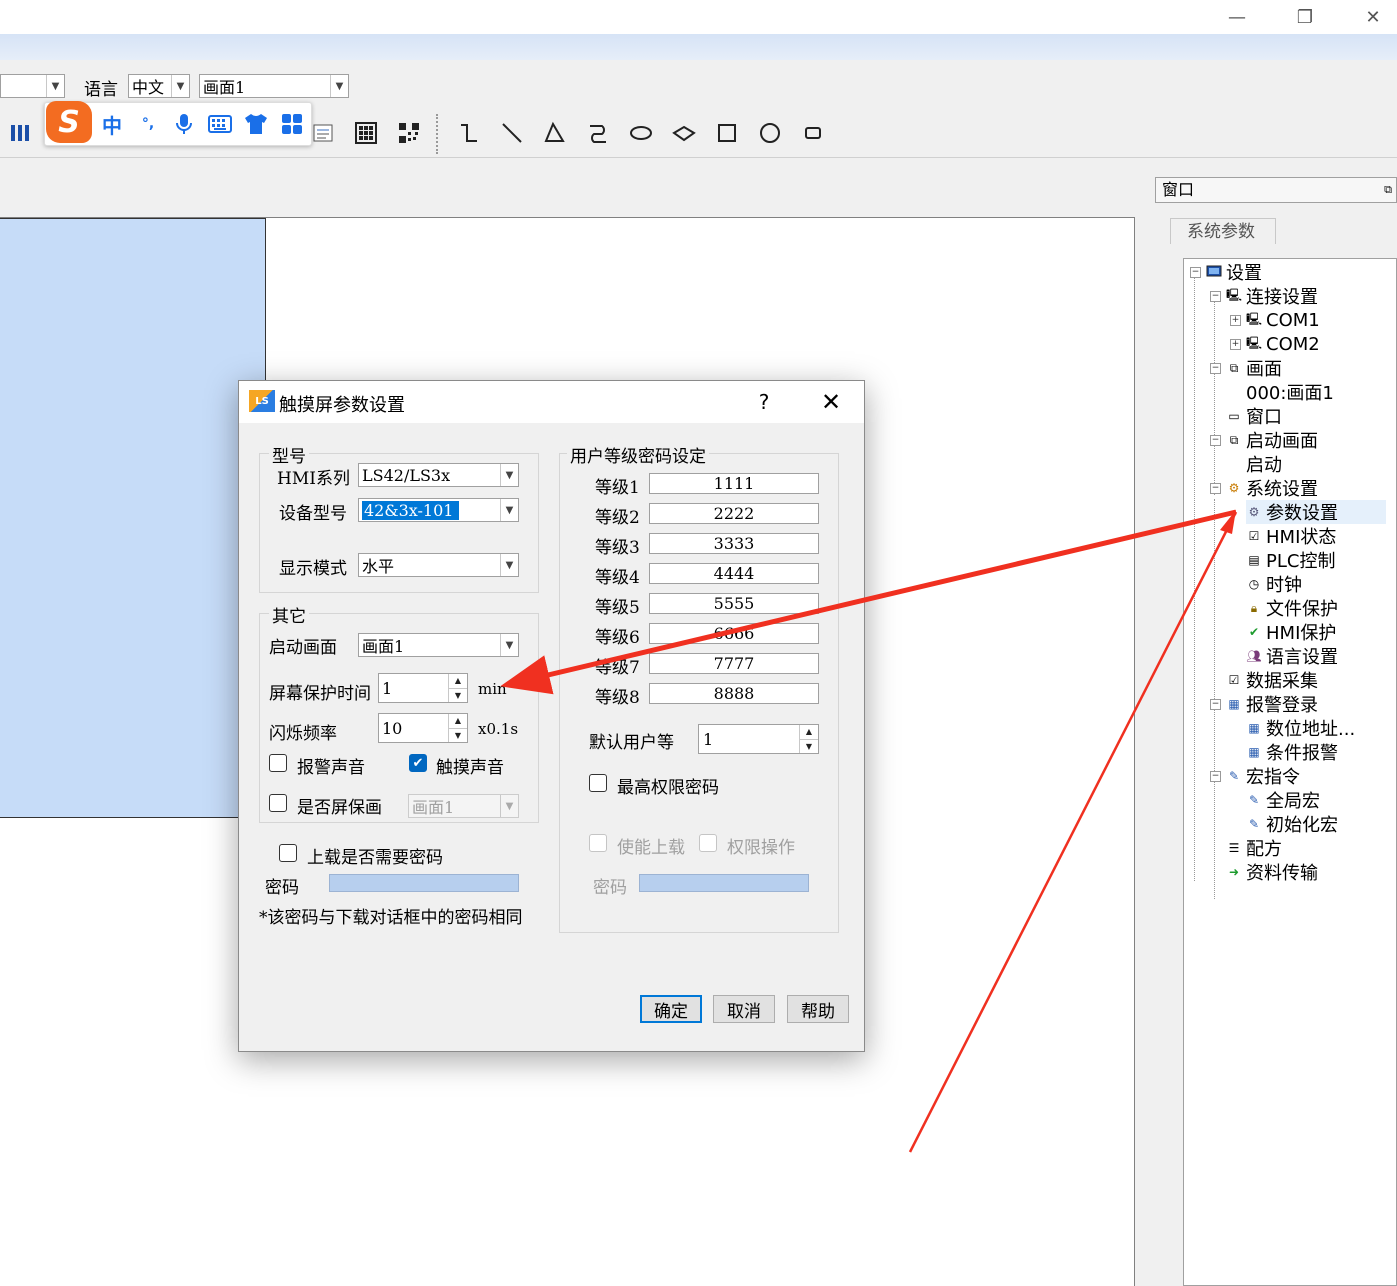 The width and height of the screenshot is (1397, 1286). What do you see at coordinates (274, 86) in the screenshot?
I see `screen-select: 画面1 ▼` at bounding box center [274, 86].